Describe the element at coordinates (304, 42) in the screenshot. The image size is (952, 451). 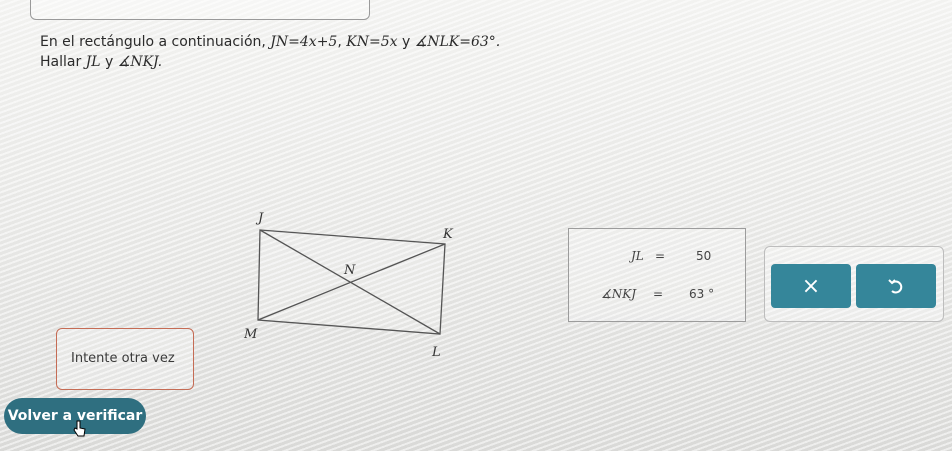
I see `given-jn: JN=4x+5` at that location.